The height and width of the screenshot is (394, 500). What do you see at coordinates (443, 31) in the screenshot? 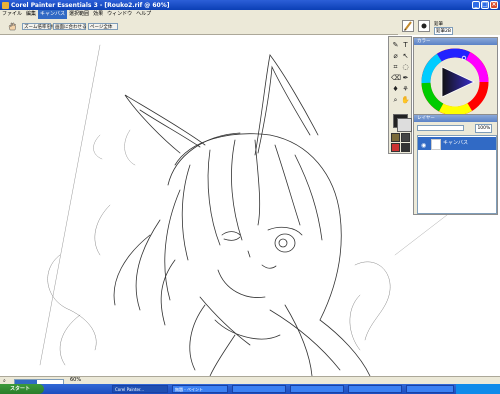
I see `brush-variant-label: 鉛筆2B` at bounding box center [443, 31].